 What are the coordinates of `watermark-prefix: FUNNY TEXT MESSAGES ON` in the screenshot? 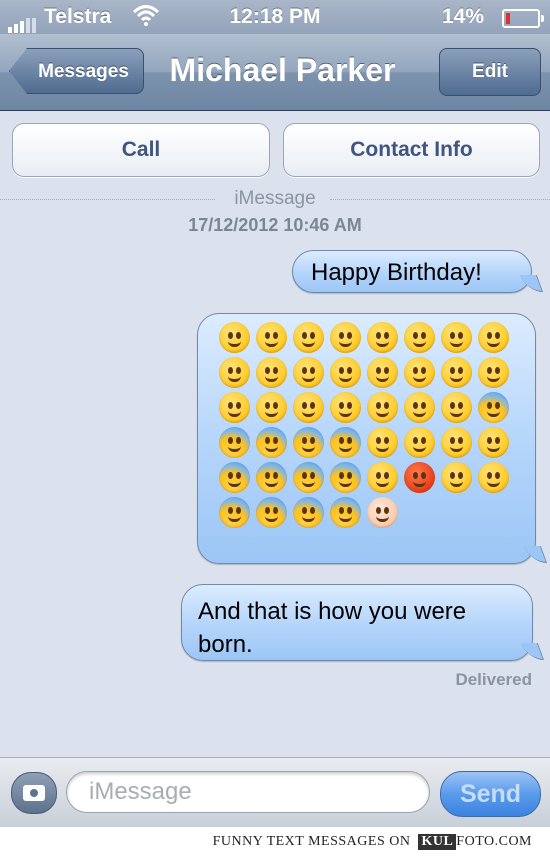 It's located at (311, 841).